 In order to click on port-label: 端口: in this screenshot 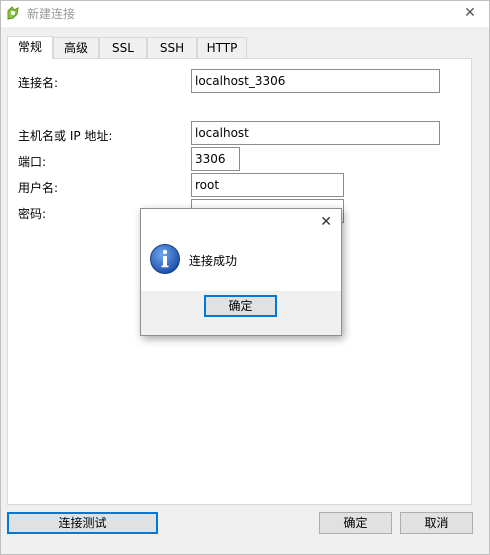, I will do `click(32, 162)`.